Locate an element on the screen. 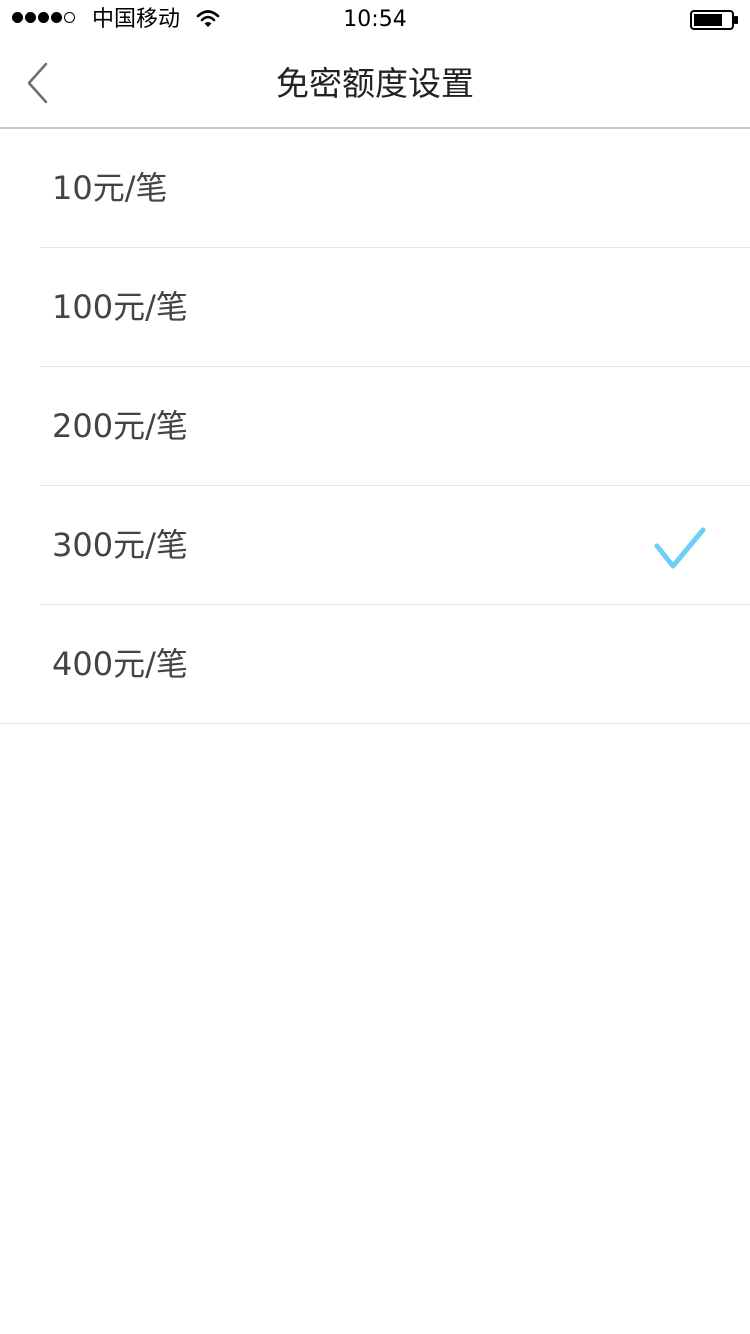  option-label: 300元/笔 is located at coordinates (120, 545).